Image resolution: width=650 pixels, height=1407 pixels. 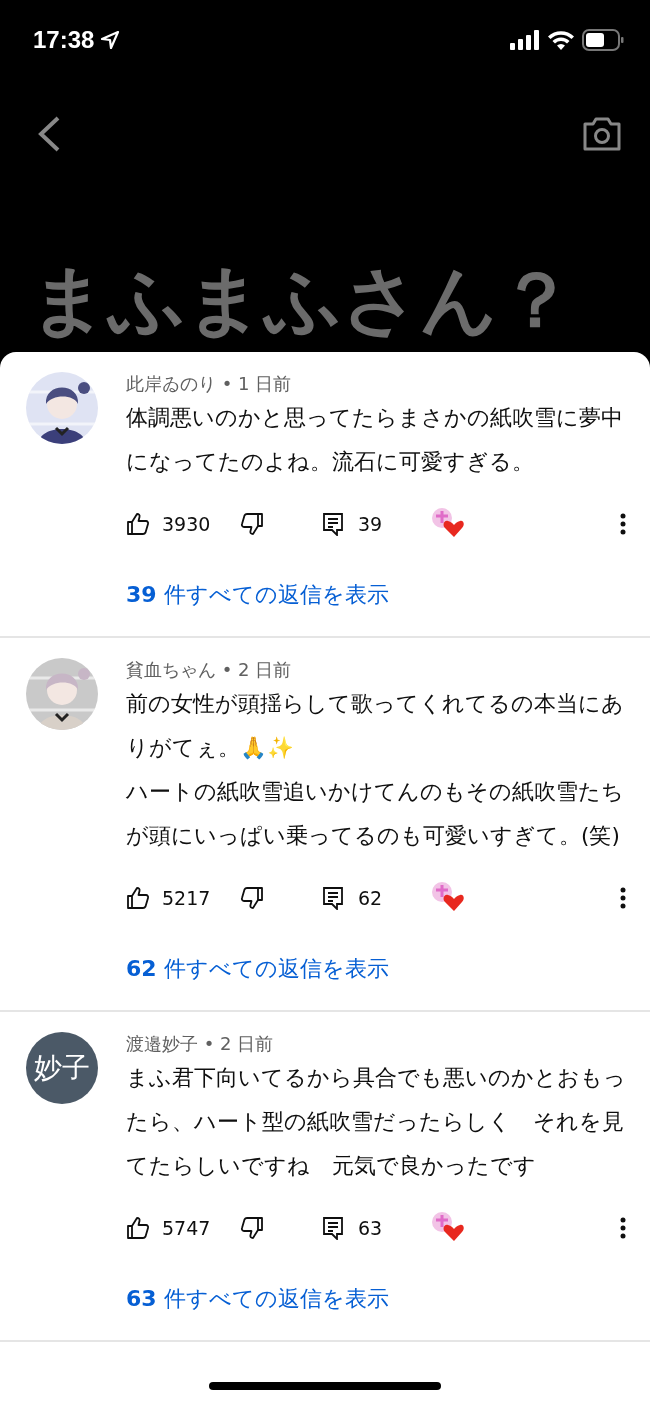 What do you see at coordinates (187, 1228) in the screenshot?
I see `like-count: 5747` at bounding box center [187, 1228].